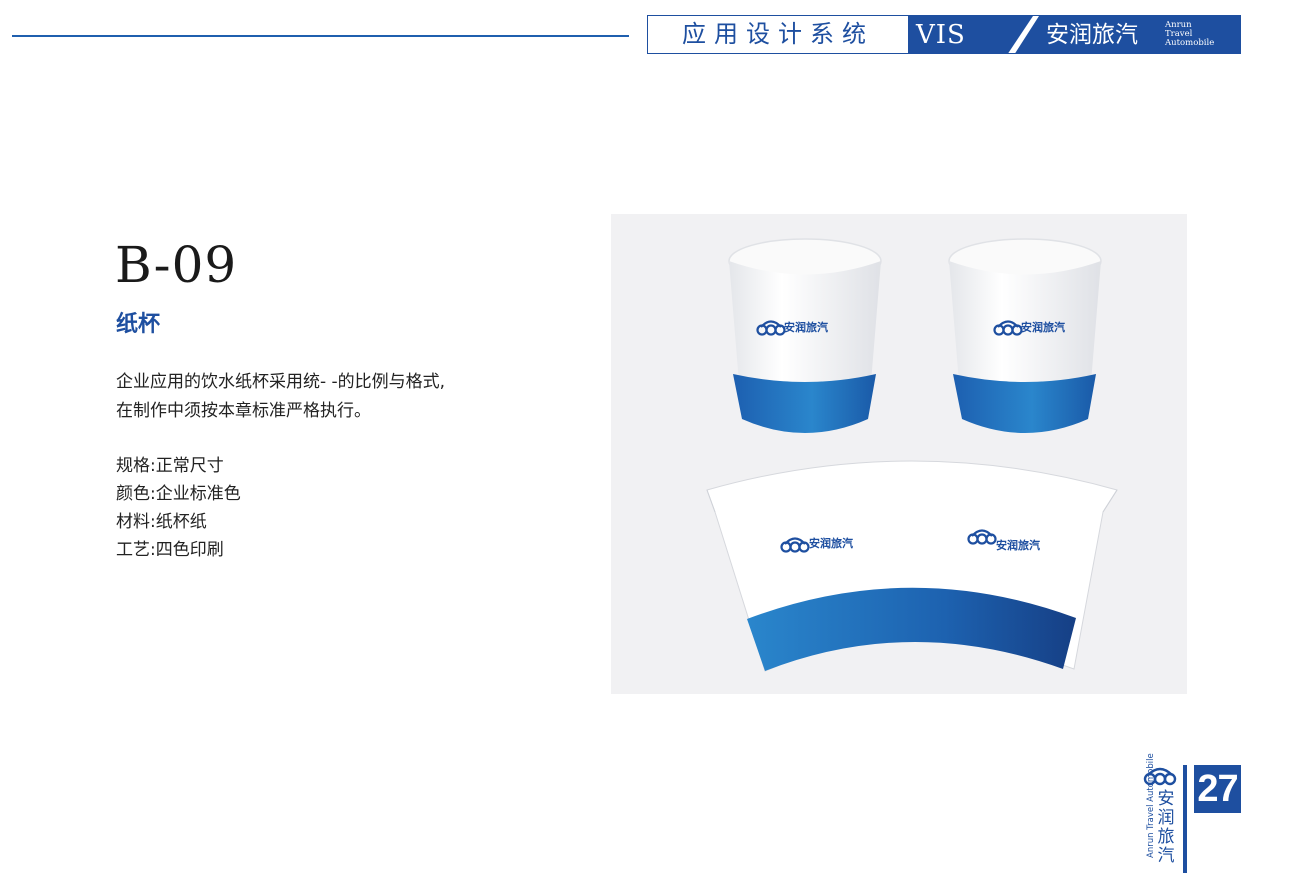  What do you see at coordinates (1217, 789) in the screenshot?
I see `page-number: 27` at bounding box center [1217, 789].